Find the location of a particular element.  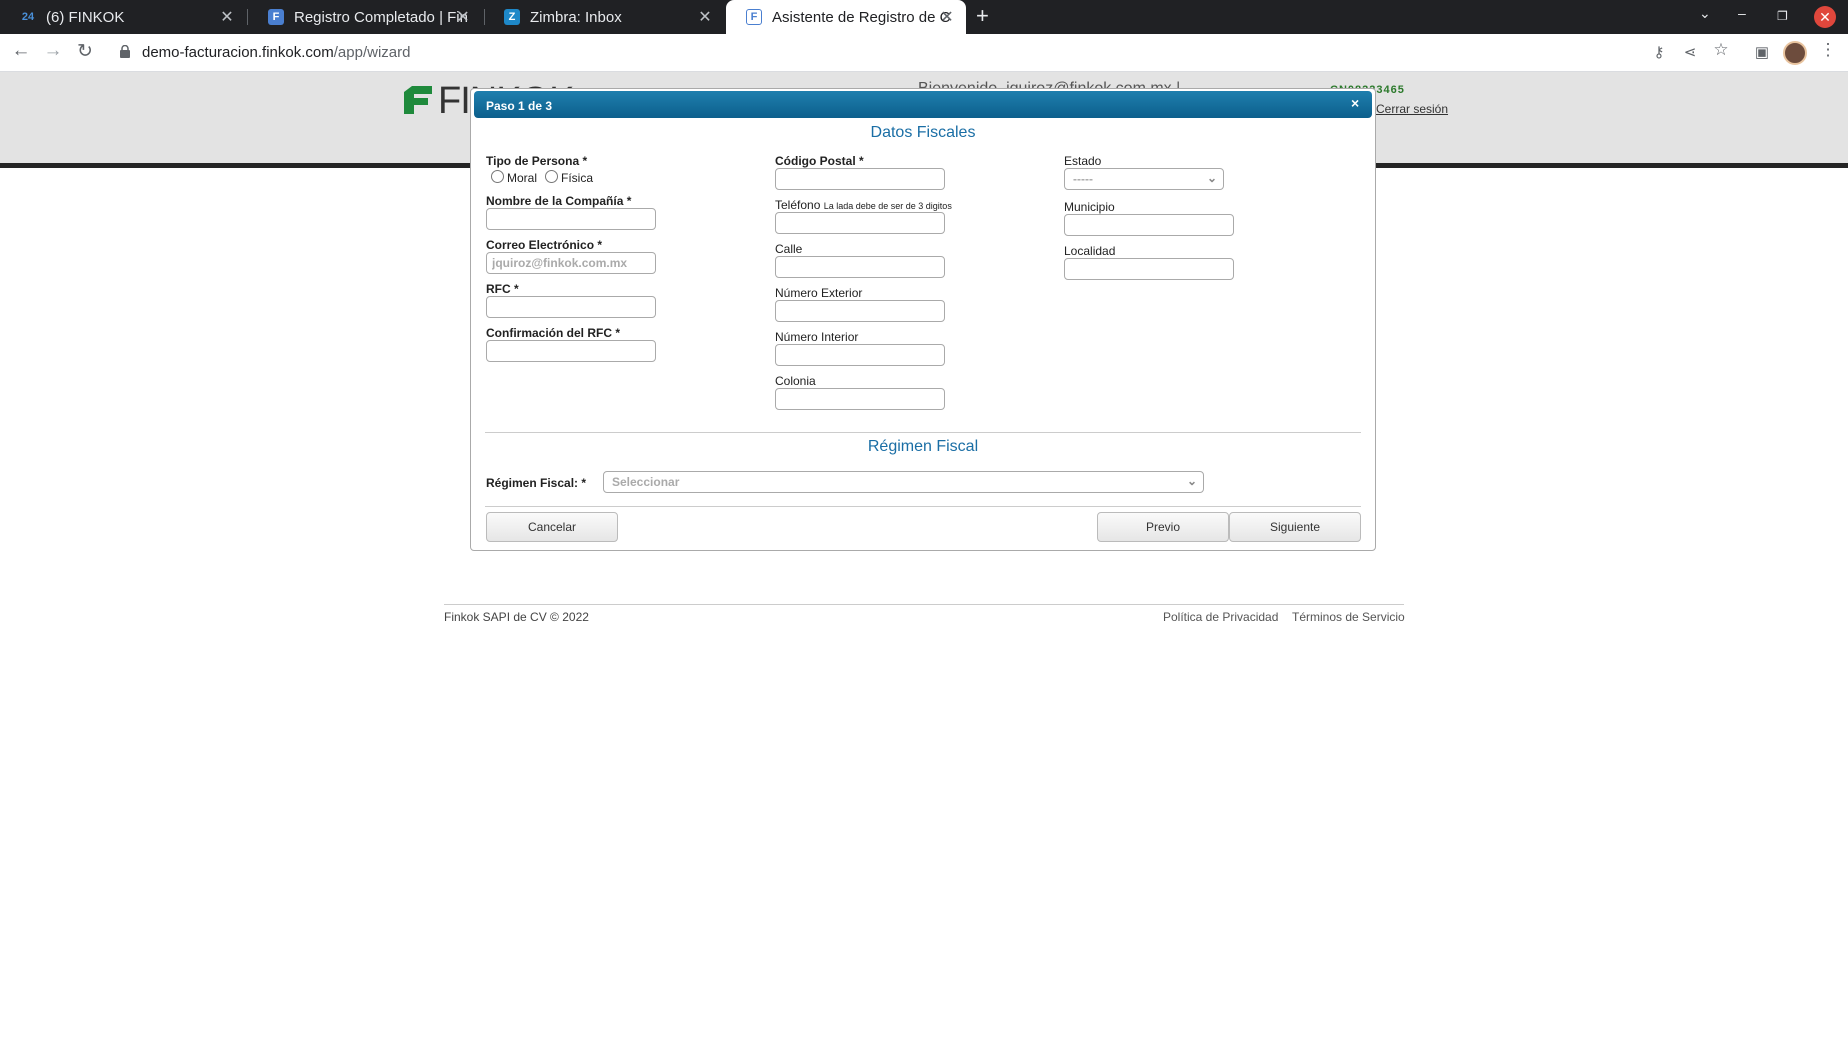

num-int-label: Número Interior is located at coordinates (817, 337).